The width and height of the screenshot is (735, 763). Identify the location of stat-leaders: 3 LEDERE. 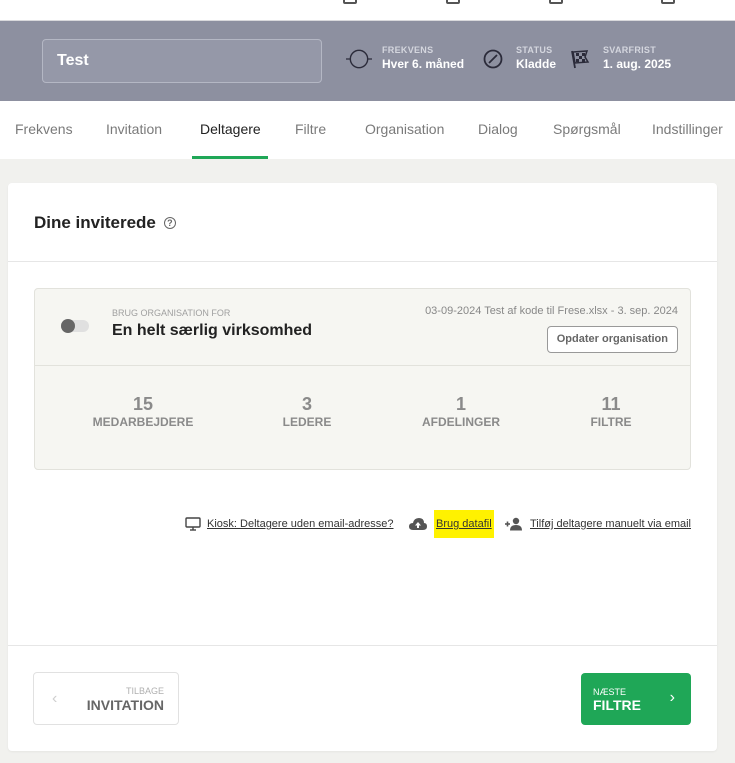
(307, 412).